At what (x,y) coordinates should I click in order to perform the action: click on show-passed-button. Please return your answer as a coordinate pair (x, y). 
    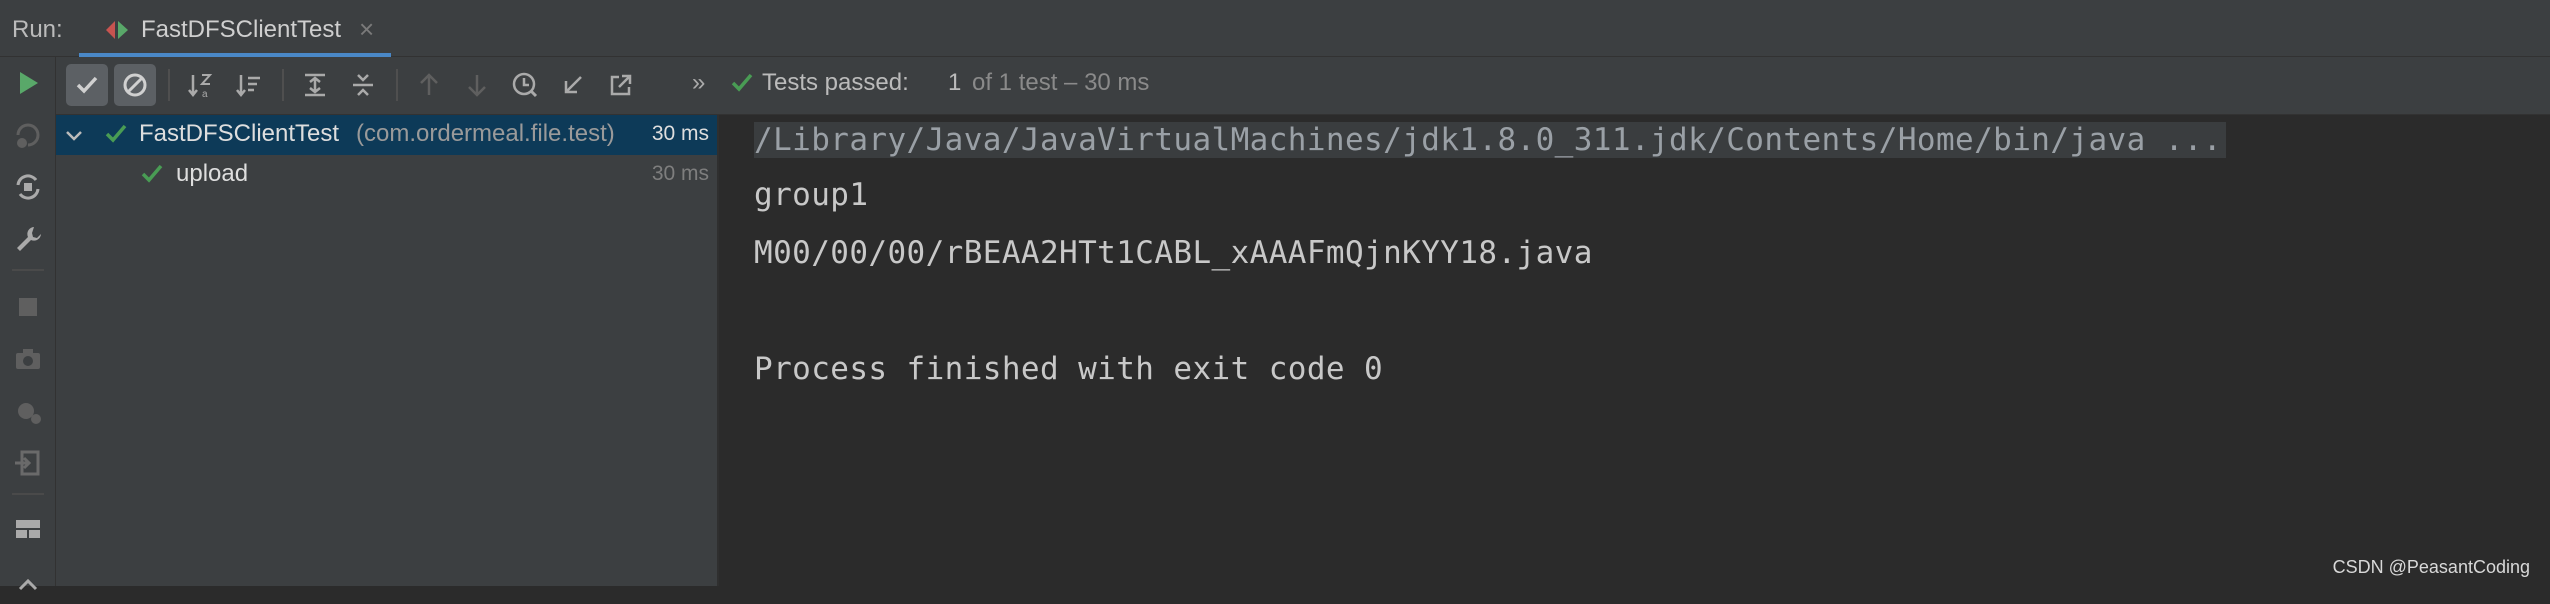
    Looking at the image, I should click on (87, 85).